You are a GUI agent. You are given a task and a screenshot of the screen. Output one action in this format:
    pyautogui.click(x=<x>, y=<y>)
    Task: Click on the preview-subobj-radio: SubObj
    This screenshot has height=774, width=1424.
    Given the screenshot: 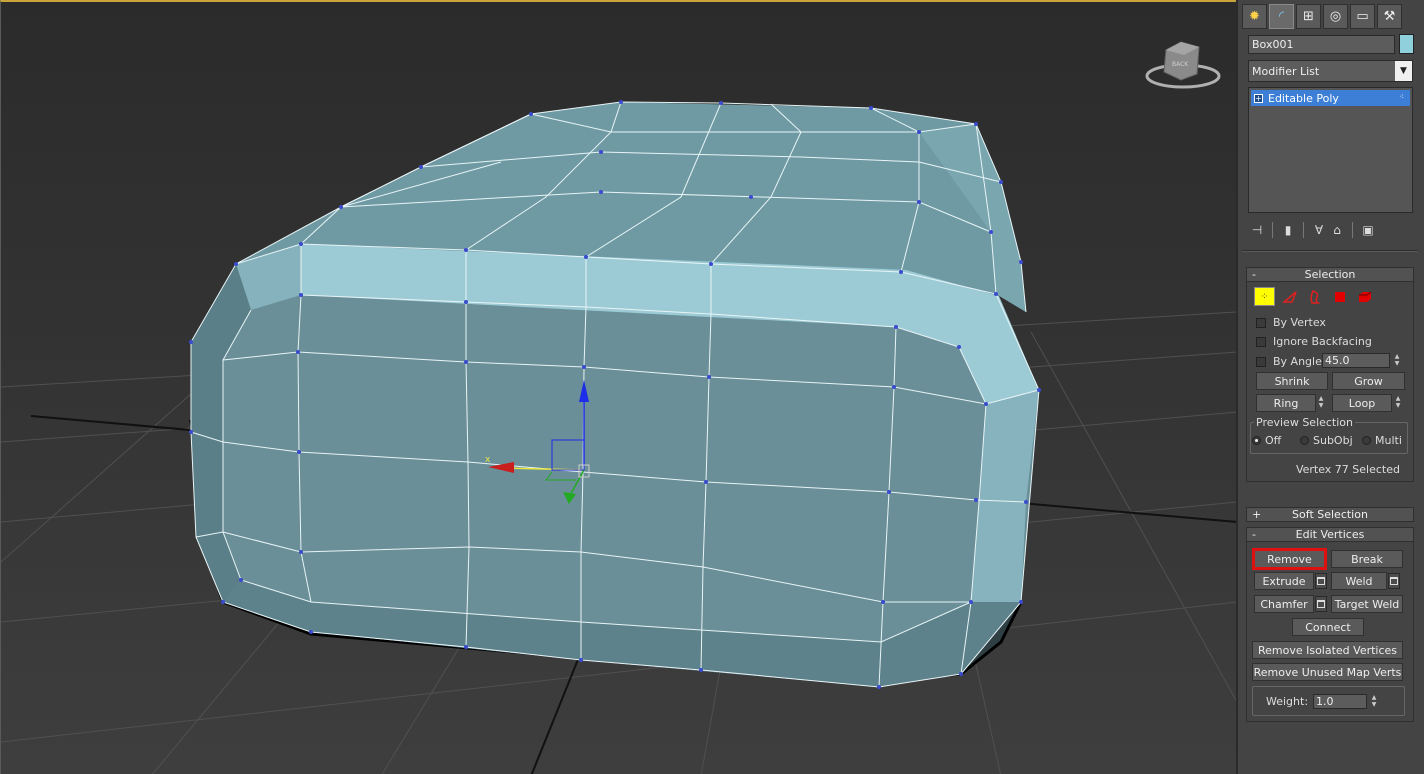 What is the action you would take?
    pyautogui.click(x=1326, y=440)
    